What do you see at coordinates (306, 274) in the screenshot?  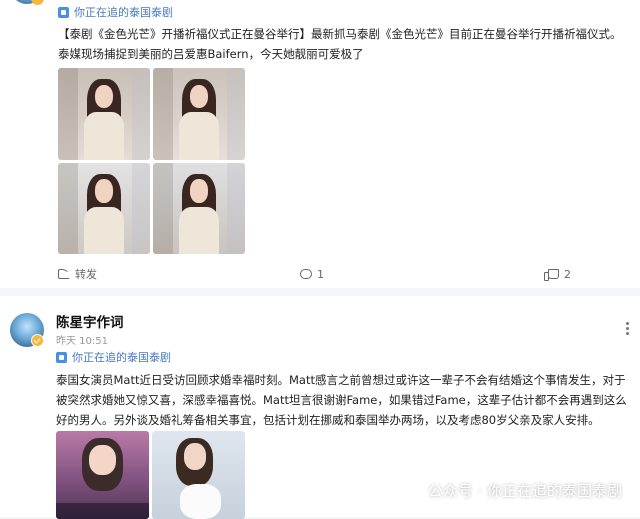 I see `comment-icon` at bounding box center [306, 274].